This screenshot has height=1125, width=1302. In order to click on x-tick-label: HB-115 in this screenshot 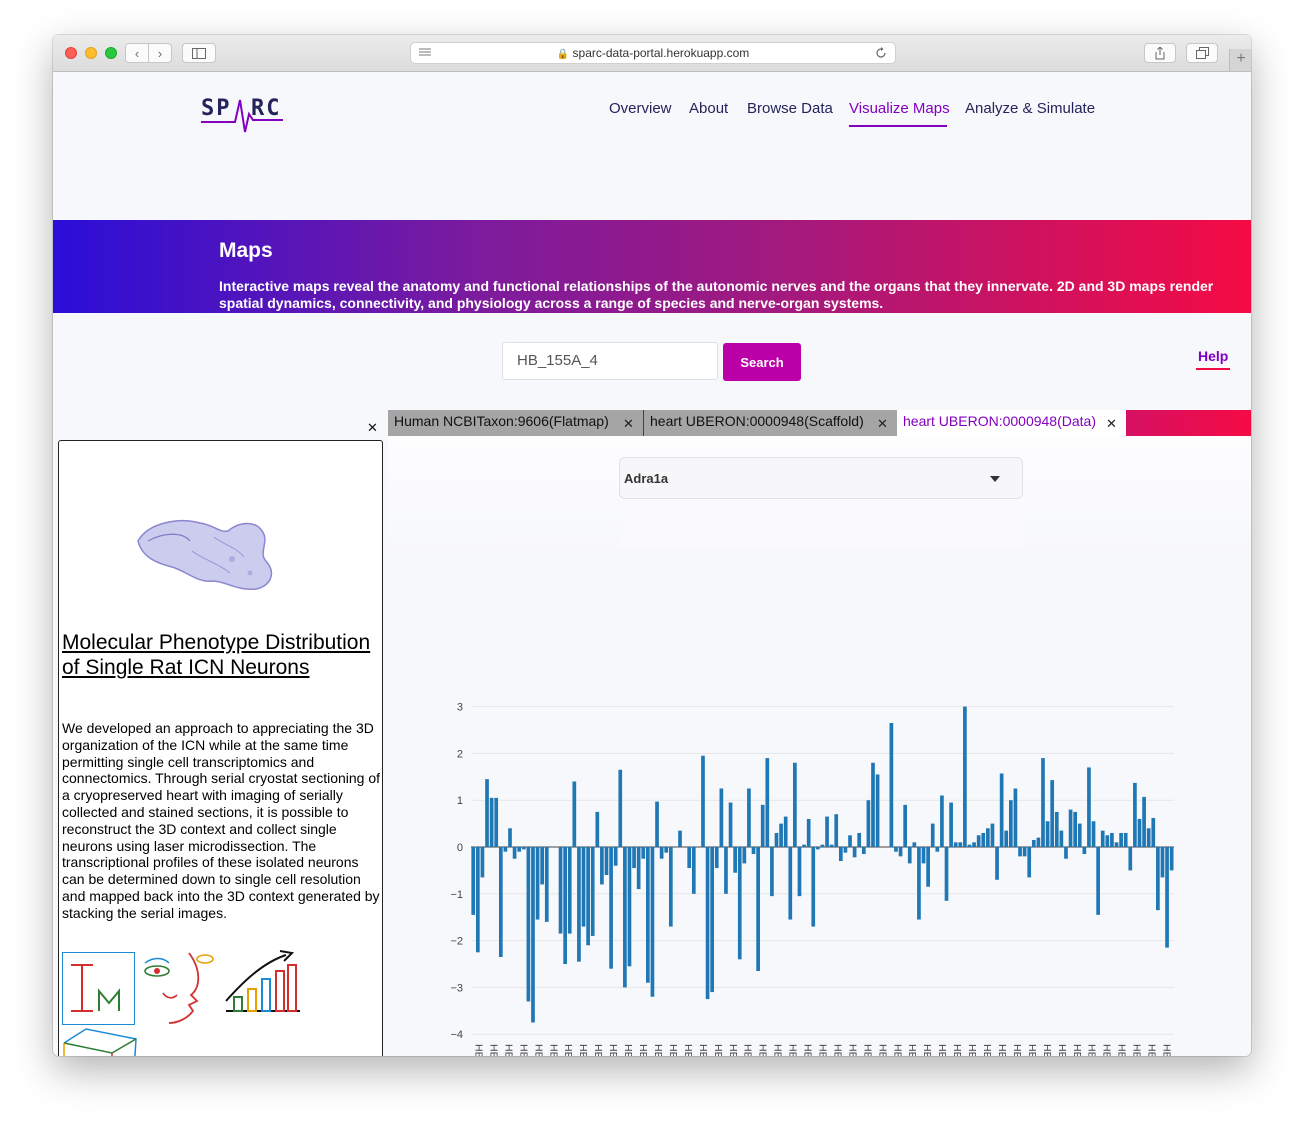, I will do `click(838, 1050)`.